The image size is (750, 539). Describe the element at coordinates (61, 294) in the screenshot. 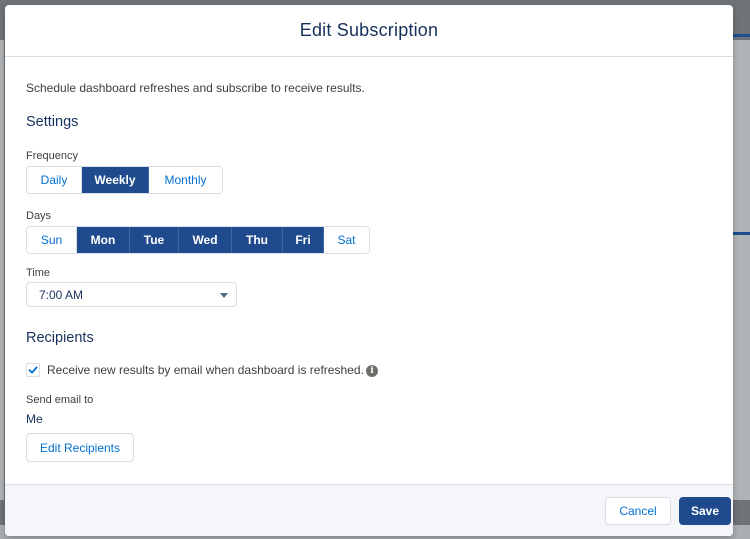

I see `time-select-value: 7:00 AM` at that location.